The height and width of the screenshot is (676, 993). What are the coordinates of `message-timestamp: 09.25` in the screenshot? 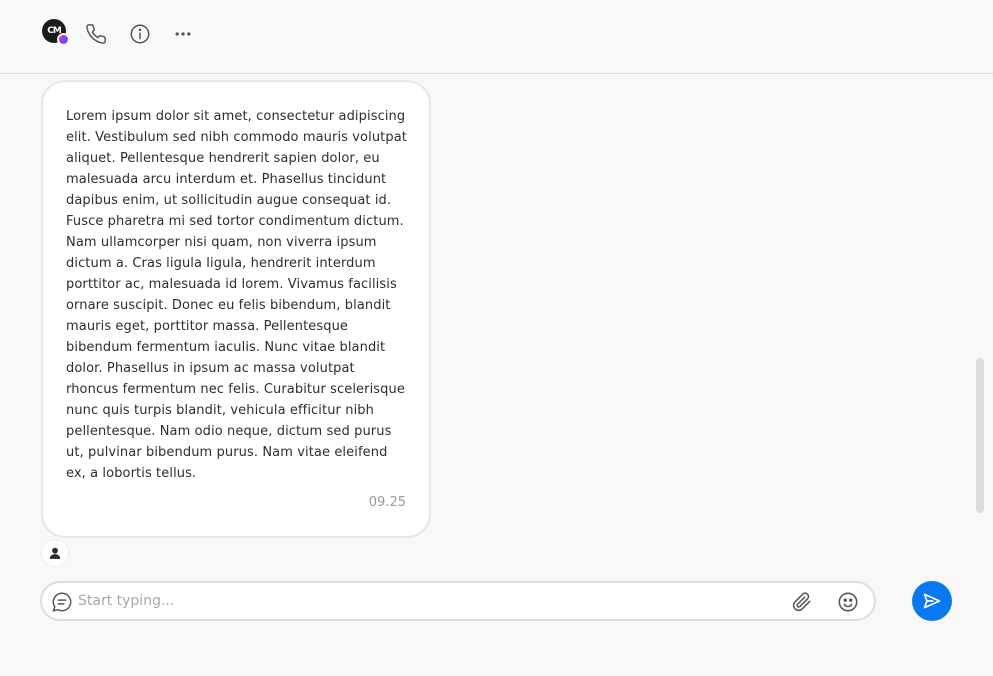 It's located at (387, 502).